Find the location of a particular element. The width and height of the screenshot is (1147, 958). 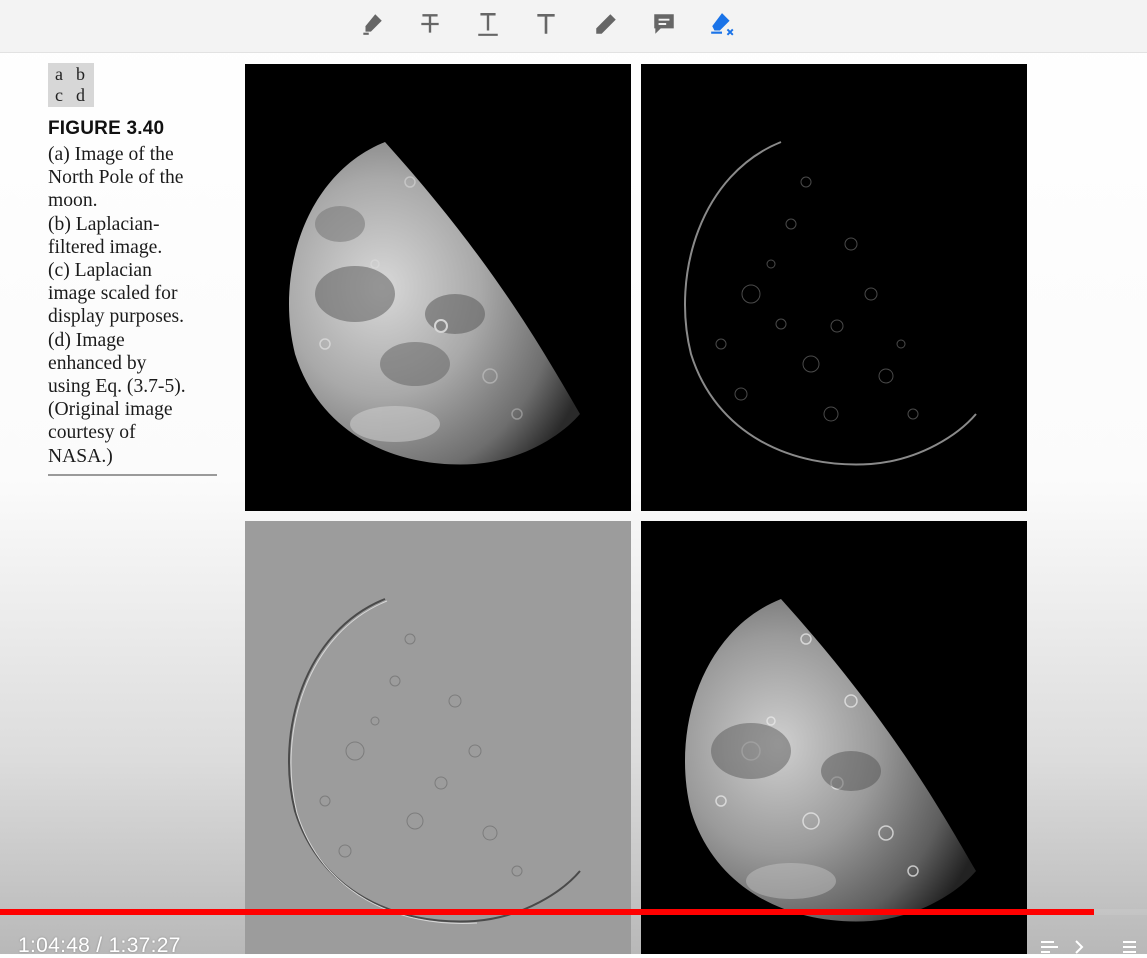

text-icon is located at coordinates (546, 24).